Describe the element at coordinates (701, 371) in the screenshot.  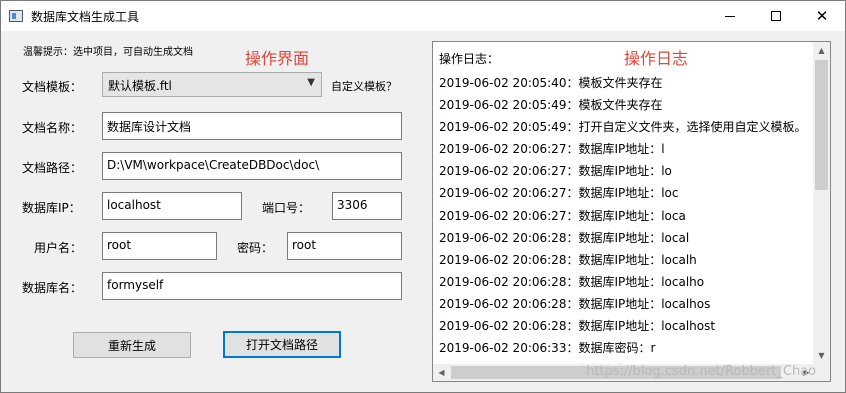
I see `watermark: https://blog.csdn.net/Robbert_Chao` at that location.